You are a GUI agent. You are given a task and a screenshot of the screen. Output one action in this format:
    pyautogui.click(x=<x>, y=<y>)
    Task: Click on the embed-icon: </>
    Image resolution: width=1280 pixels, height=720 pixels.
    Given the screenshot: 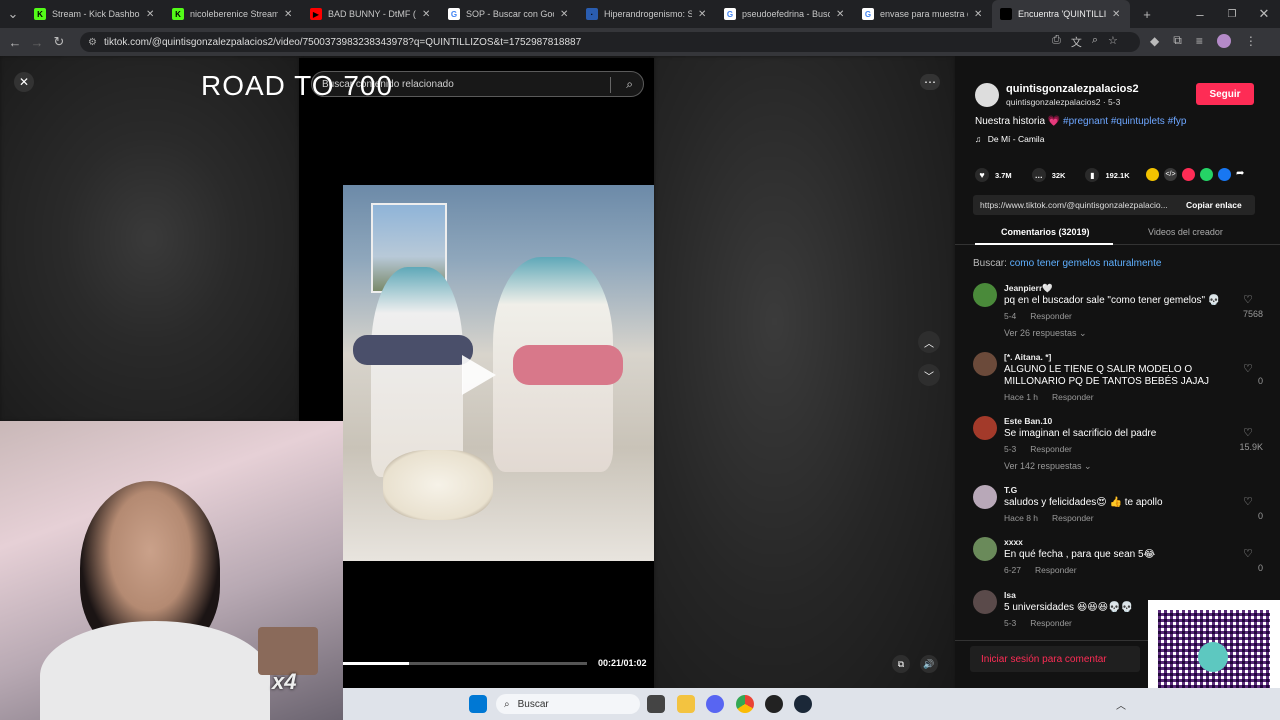 What is the action you would take?
    pyautogui.click(x=1170, y=174)
    